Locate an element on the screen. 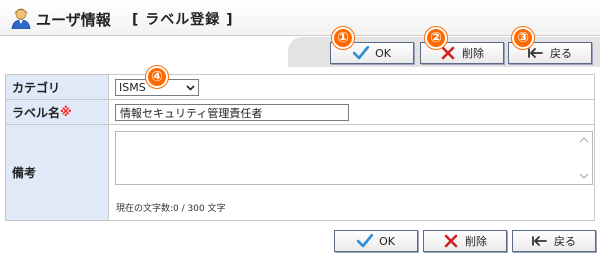 The width and height of the screenshot is (600, 256). annotation-badge-4: ④ is located at coordinates (157, 77).